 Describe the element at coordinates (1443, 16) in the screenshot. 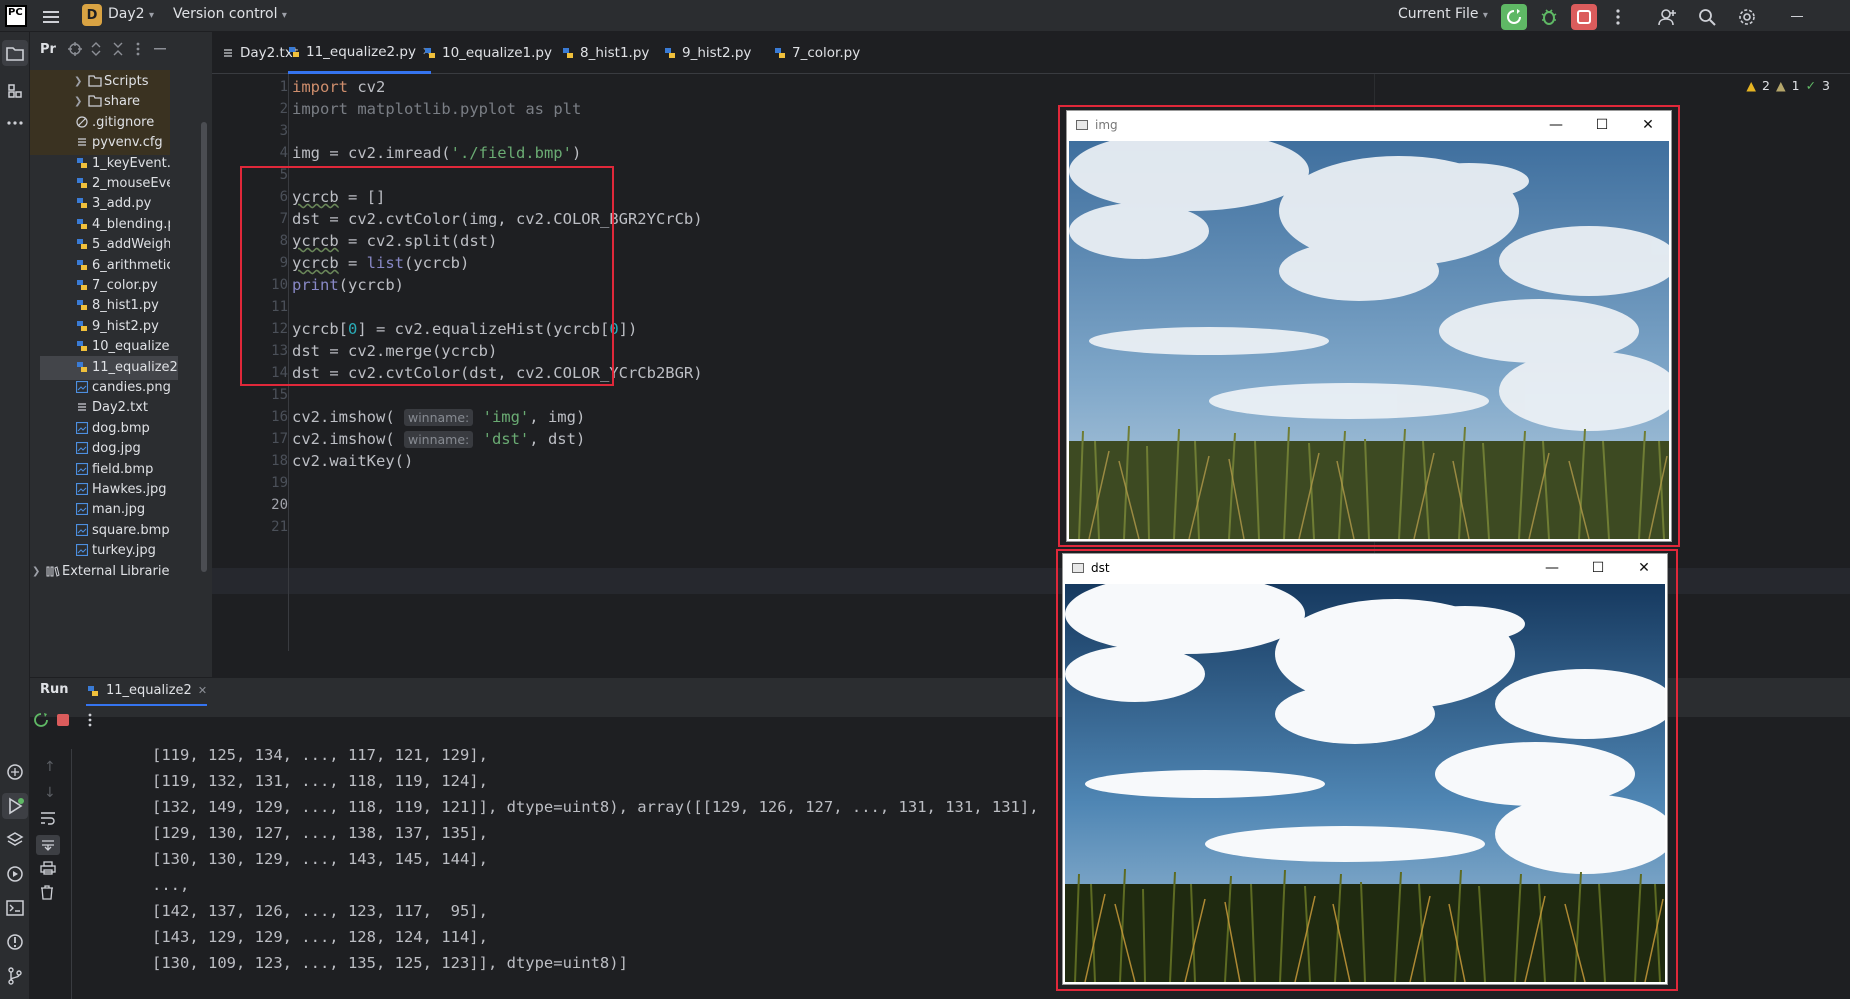

I see `run-config-selector: Current File ▾` at that location.